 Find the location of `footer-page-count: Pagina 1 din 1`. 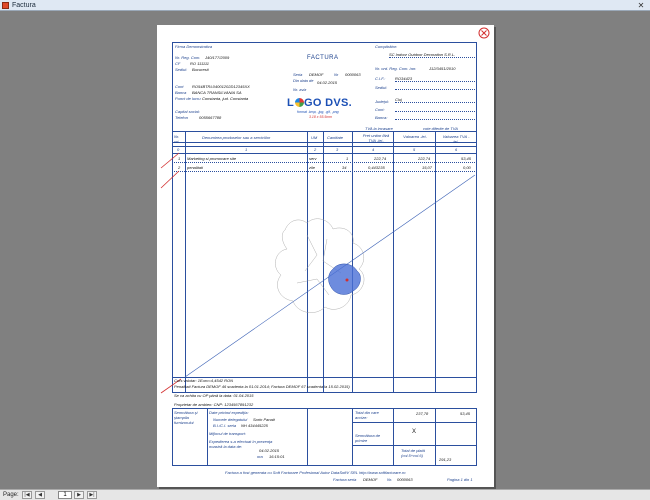

footer-page-count: Pagina 1 din 1 is located at coordinates (460, 479).